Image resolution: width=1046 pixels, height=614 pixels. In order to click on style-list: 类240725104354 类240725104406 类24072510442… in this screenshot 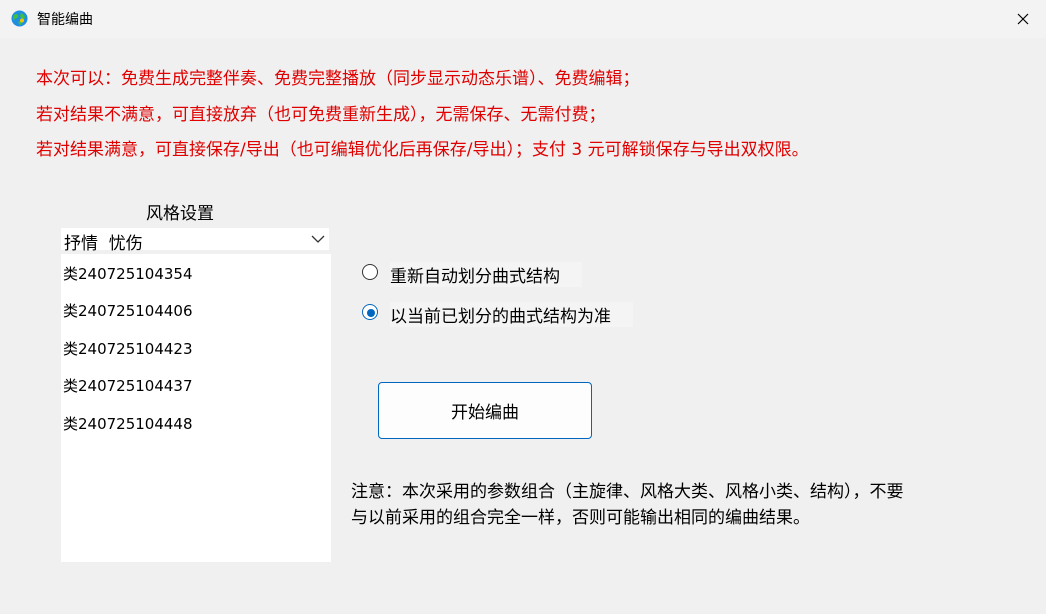, I will do `click(196, 408)`.